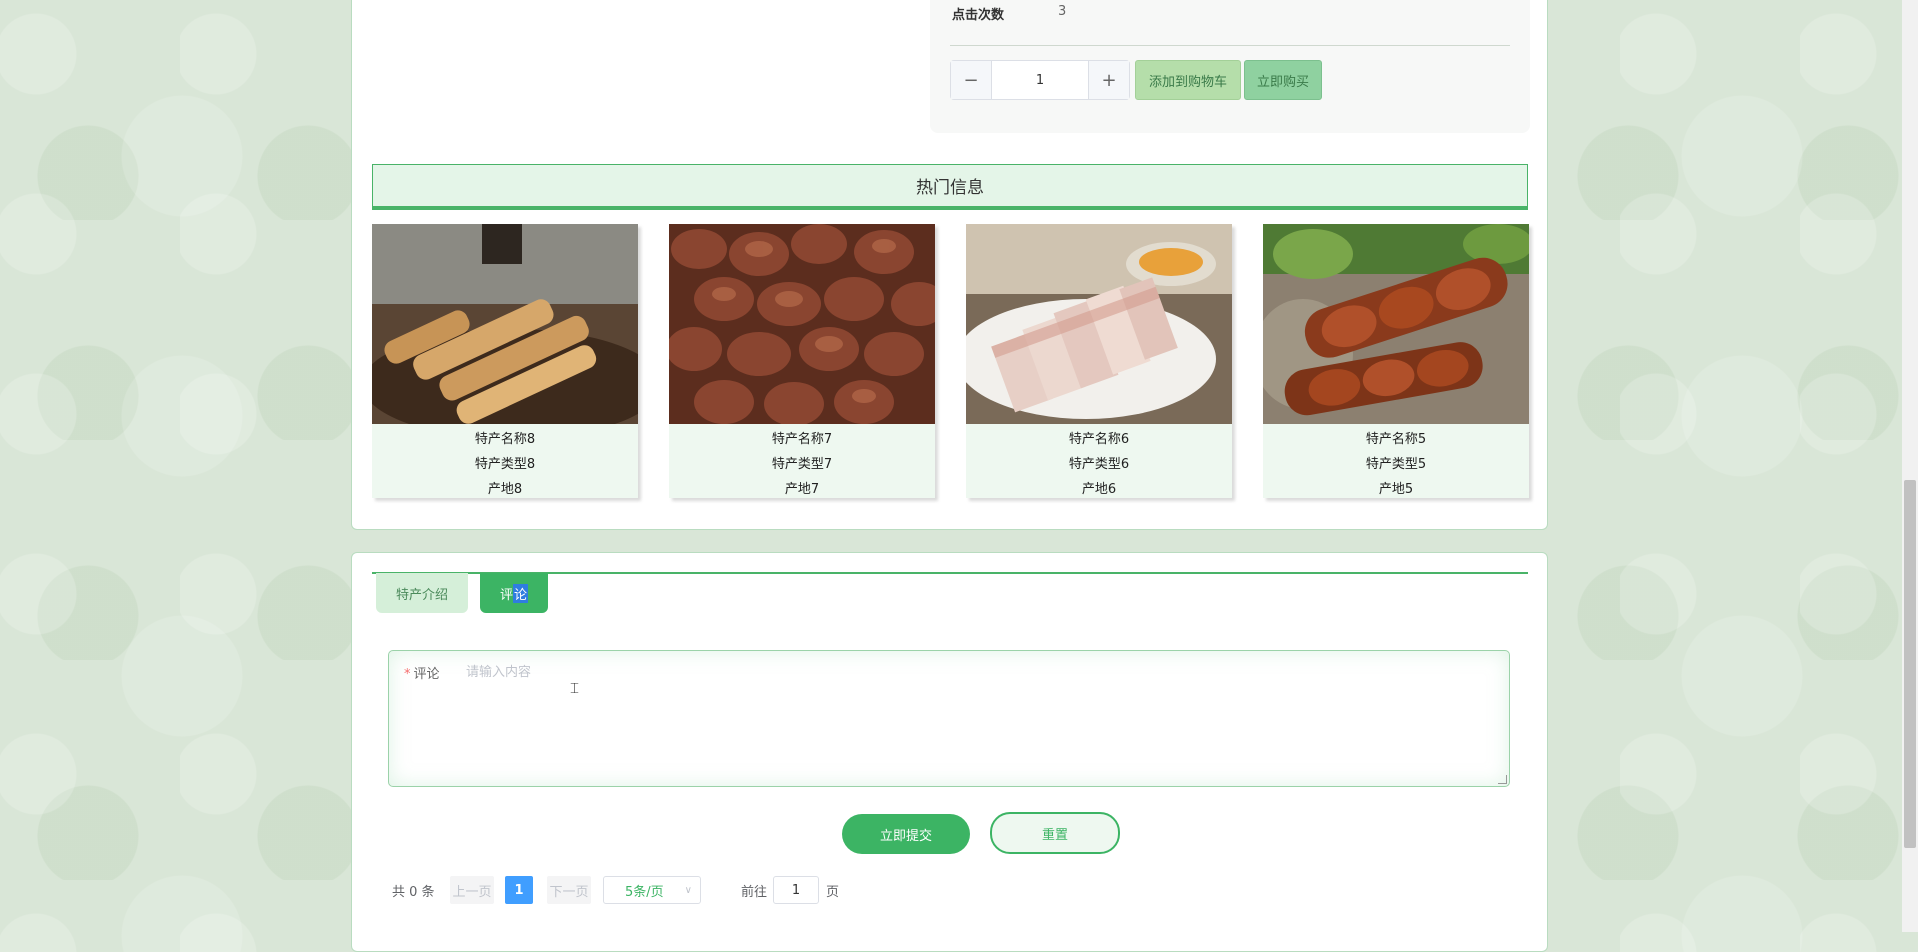 The image size is (1918, 952). Describe the element at coordinates (644, 892) in the screenshot. I see `page-size-value: 5条/页` at that location.